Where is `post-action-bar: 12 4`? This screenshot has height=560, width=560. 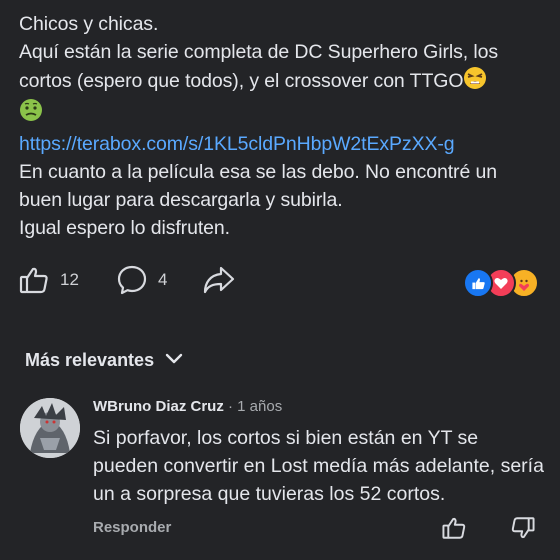
post-action-bar: 12 4 is located at coordinates (280, 283).